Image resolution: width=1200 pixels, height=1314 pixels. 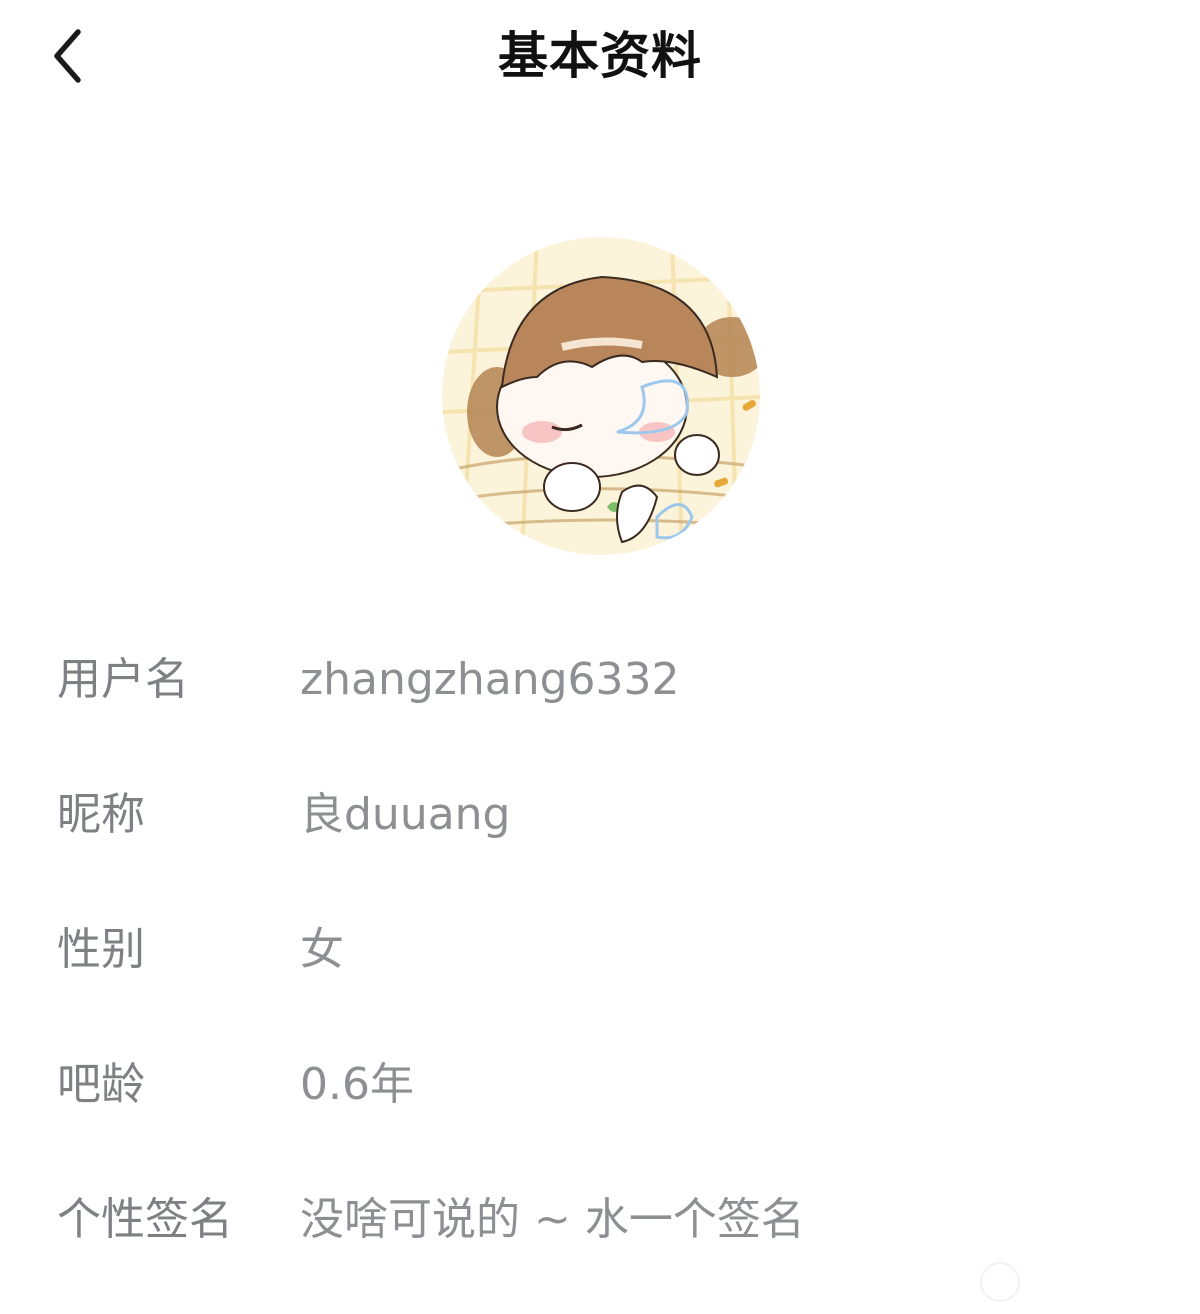 I want to click on avatar, so click(x=601, y=396).